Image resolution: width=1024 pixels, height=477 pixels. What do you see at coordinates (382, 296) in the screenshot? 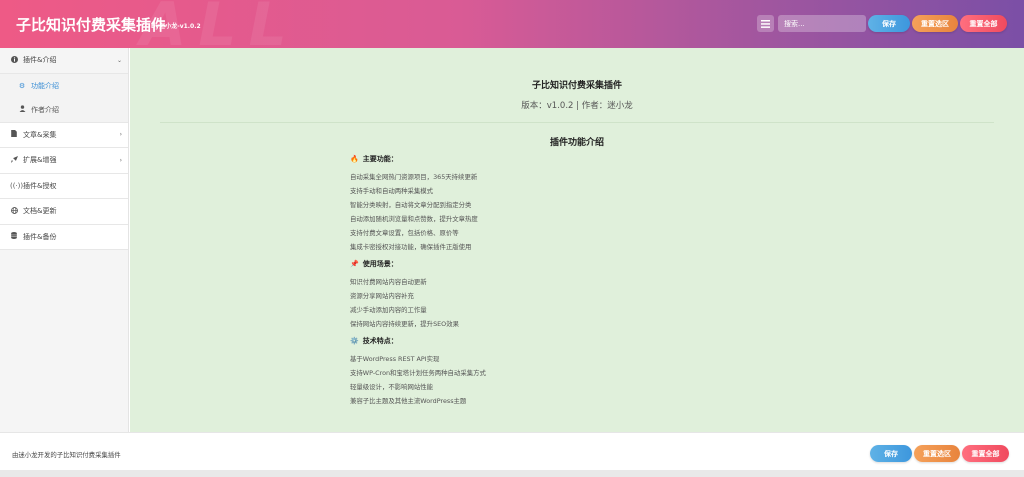
I see `list-item: 资源分享网站内容补充` at bounding box center [382, 296].